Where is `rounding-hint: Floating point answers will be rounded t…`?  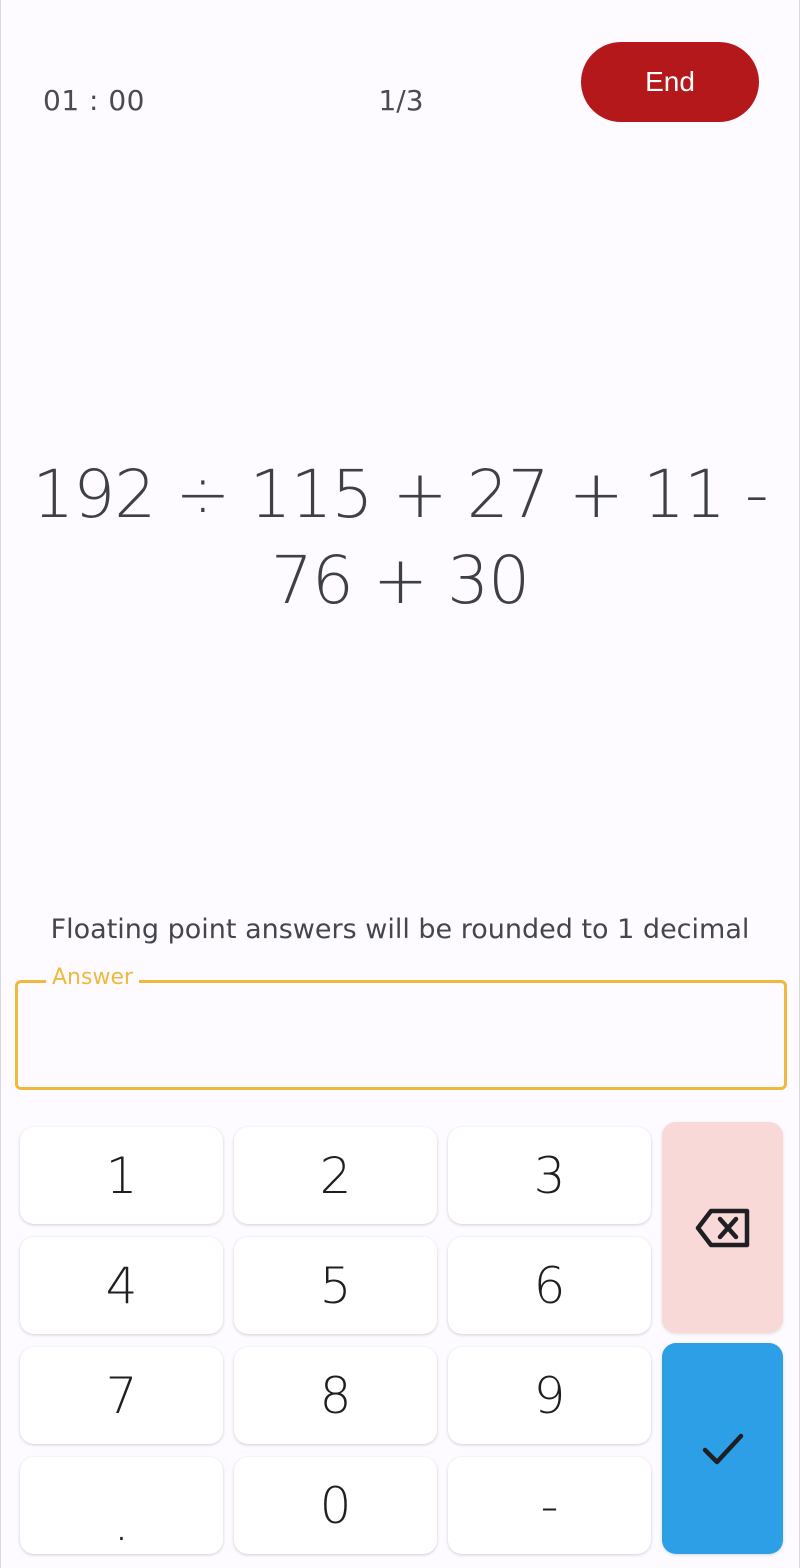
rounding-hint: Floating point answers will be rounded t… is located at coordinates (400, 929).